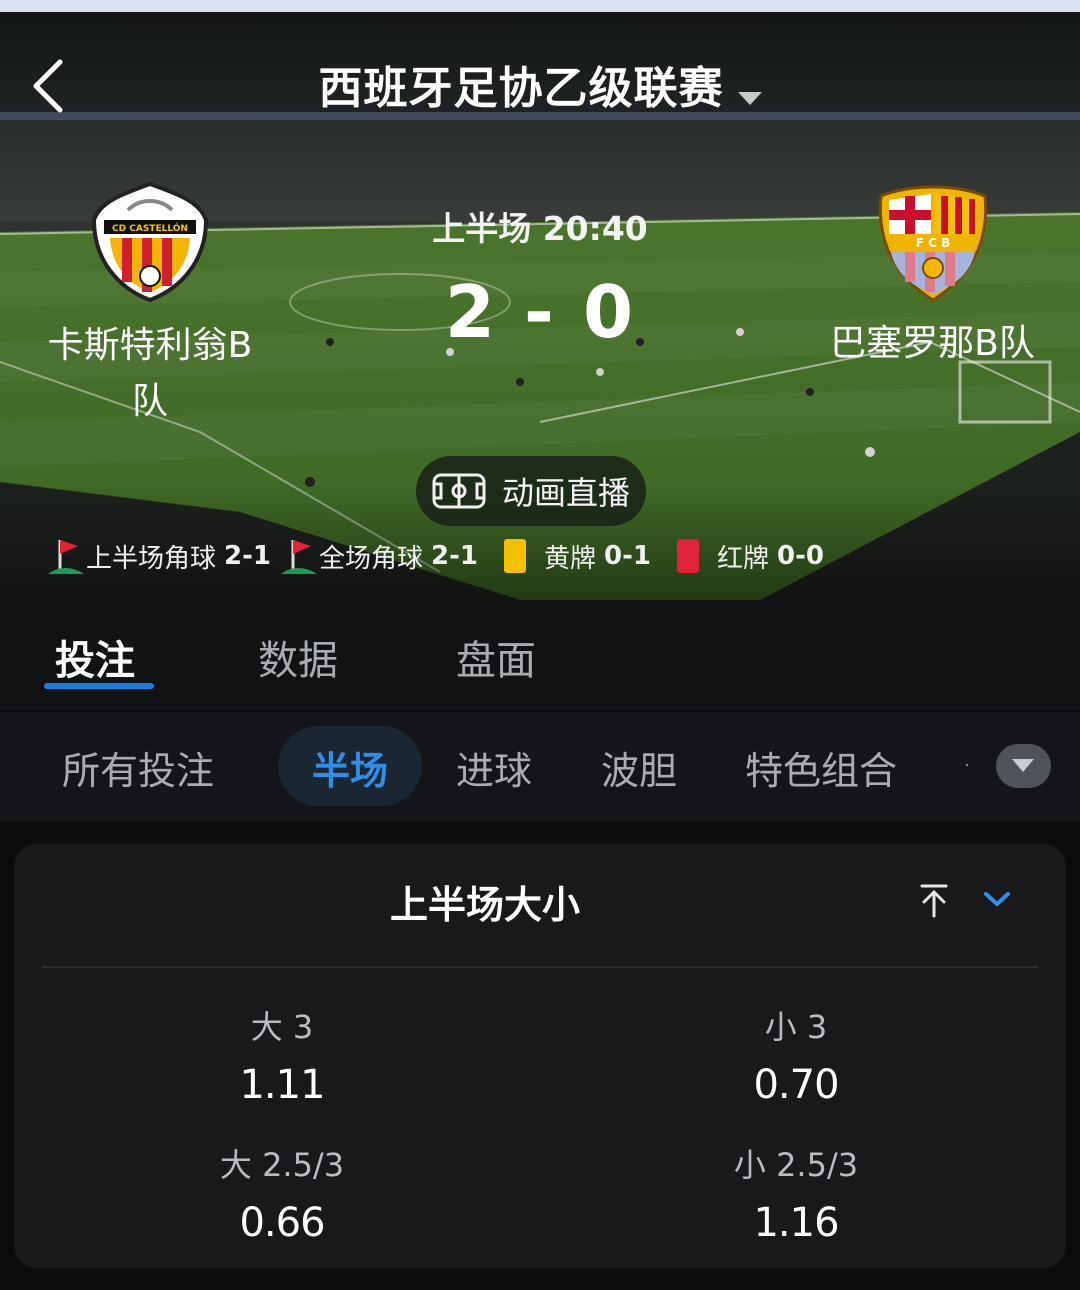 The width and height of the screenshot is (1080, 1290). What do you see at coordinates (934, 900) in the screenshot?
I see `pin-to-top-icon` at bounding box center [934, 900].